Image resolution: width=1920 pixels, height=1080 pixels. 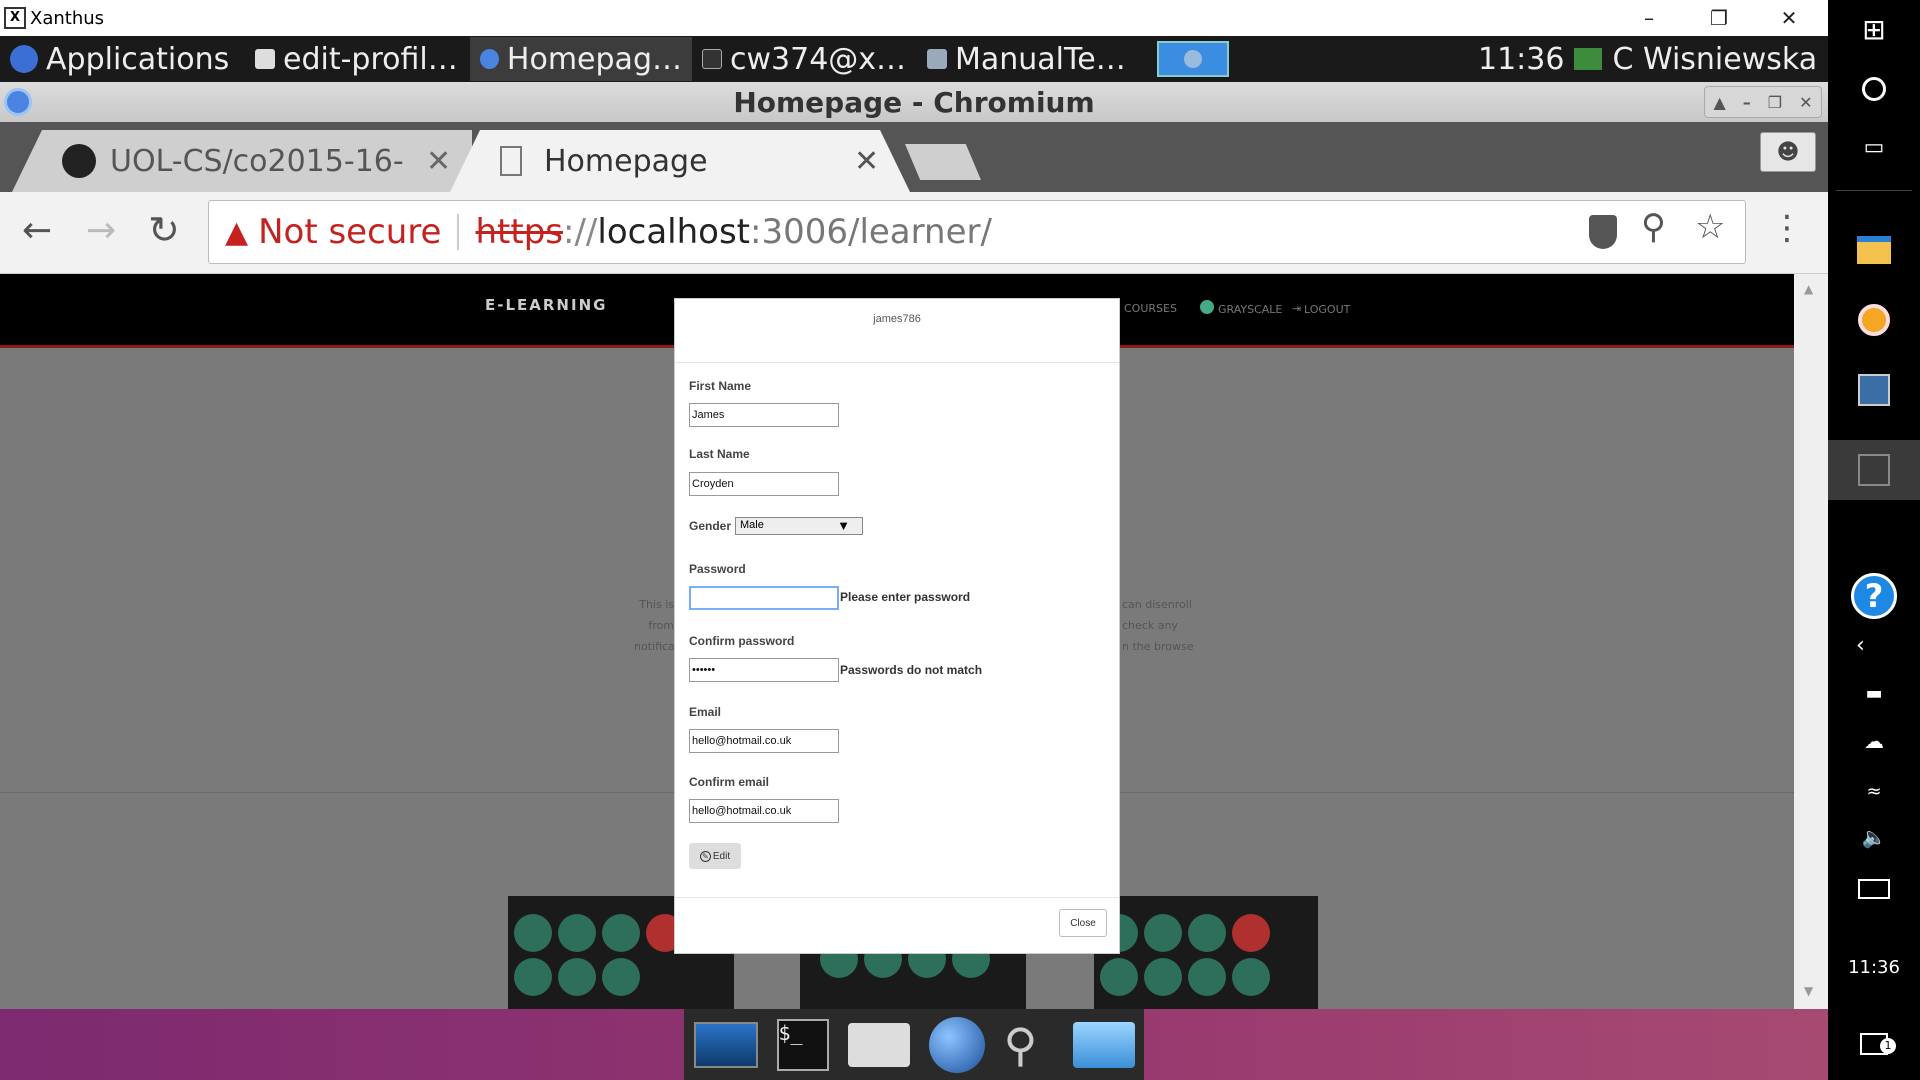 I want to click on password-field, so click(x=764, y=598).